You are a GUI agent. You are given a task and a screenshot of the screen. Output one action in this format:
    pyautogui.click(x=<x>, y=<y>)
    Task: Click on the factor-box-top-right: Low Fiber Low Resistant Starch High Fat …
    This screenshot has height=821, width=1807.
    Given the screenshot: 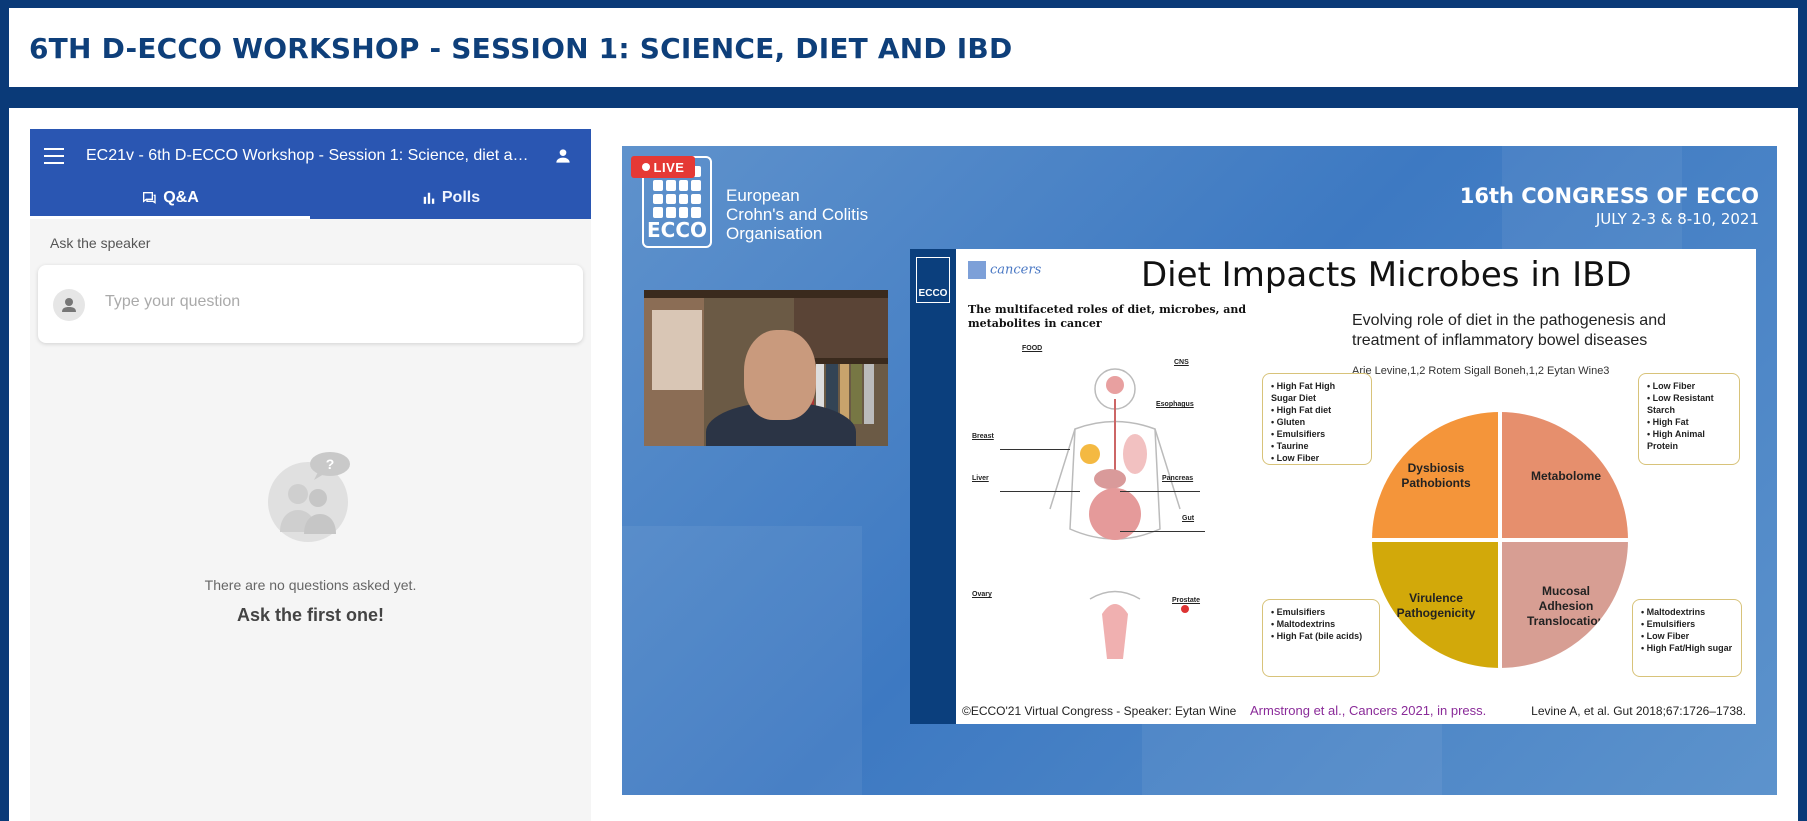 What is the action you would take?
    pyautogui.click(x=1689, y=419)
    